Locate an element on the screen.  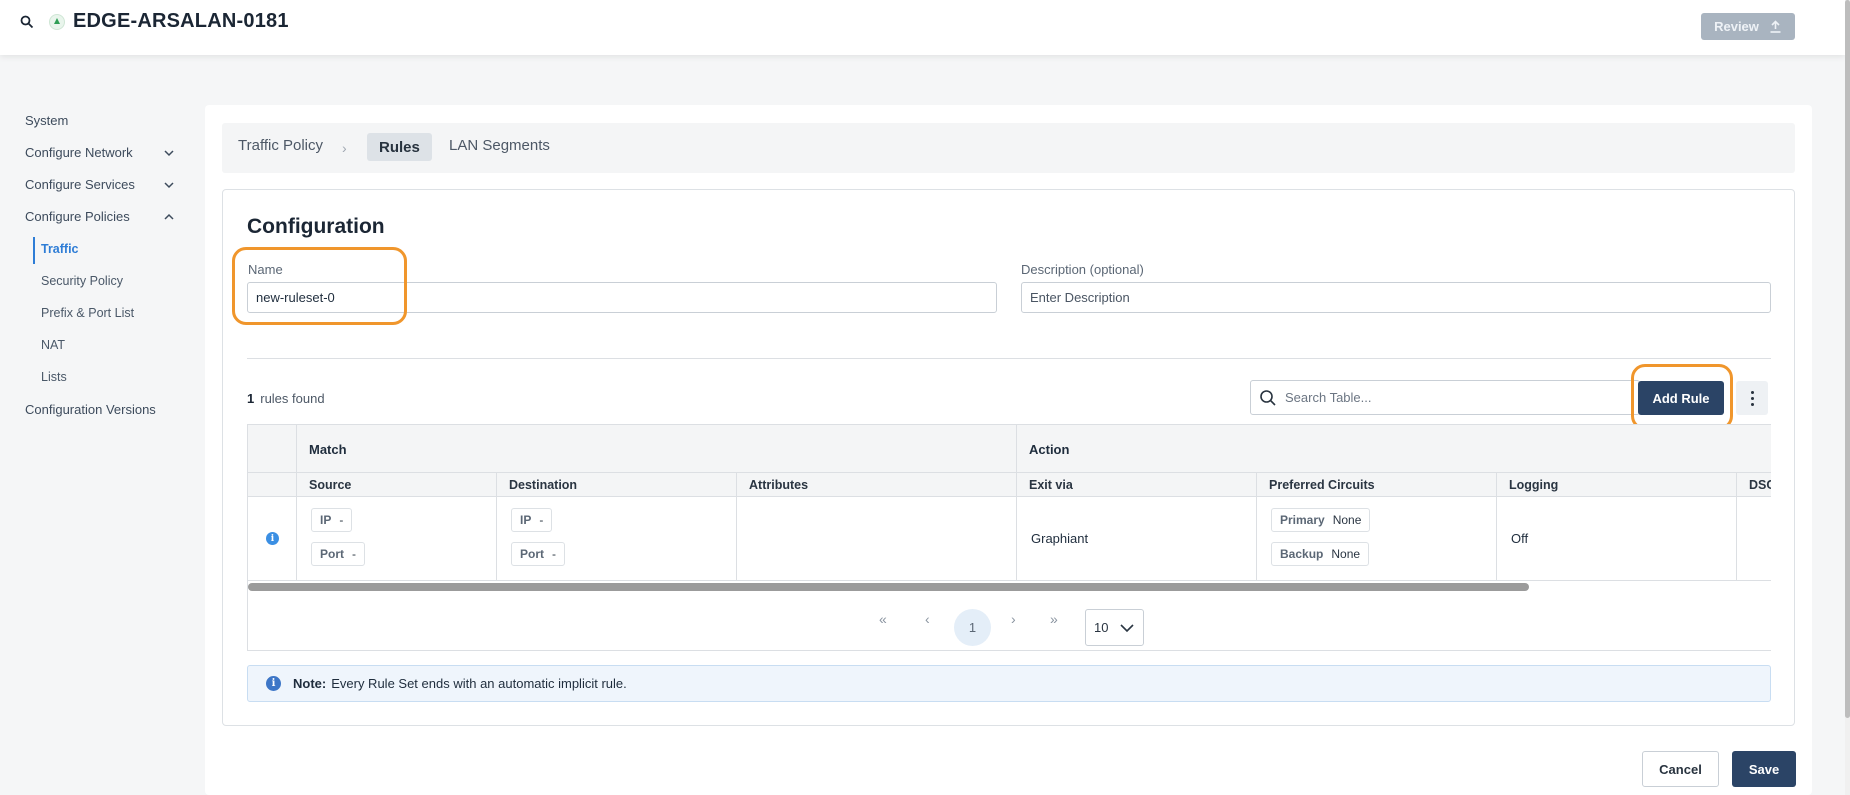
exit-via-value: Graphiant is located at coordinates (1060, 538).